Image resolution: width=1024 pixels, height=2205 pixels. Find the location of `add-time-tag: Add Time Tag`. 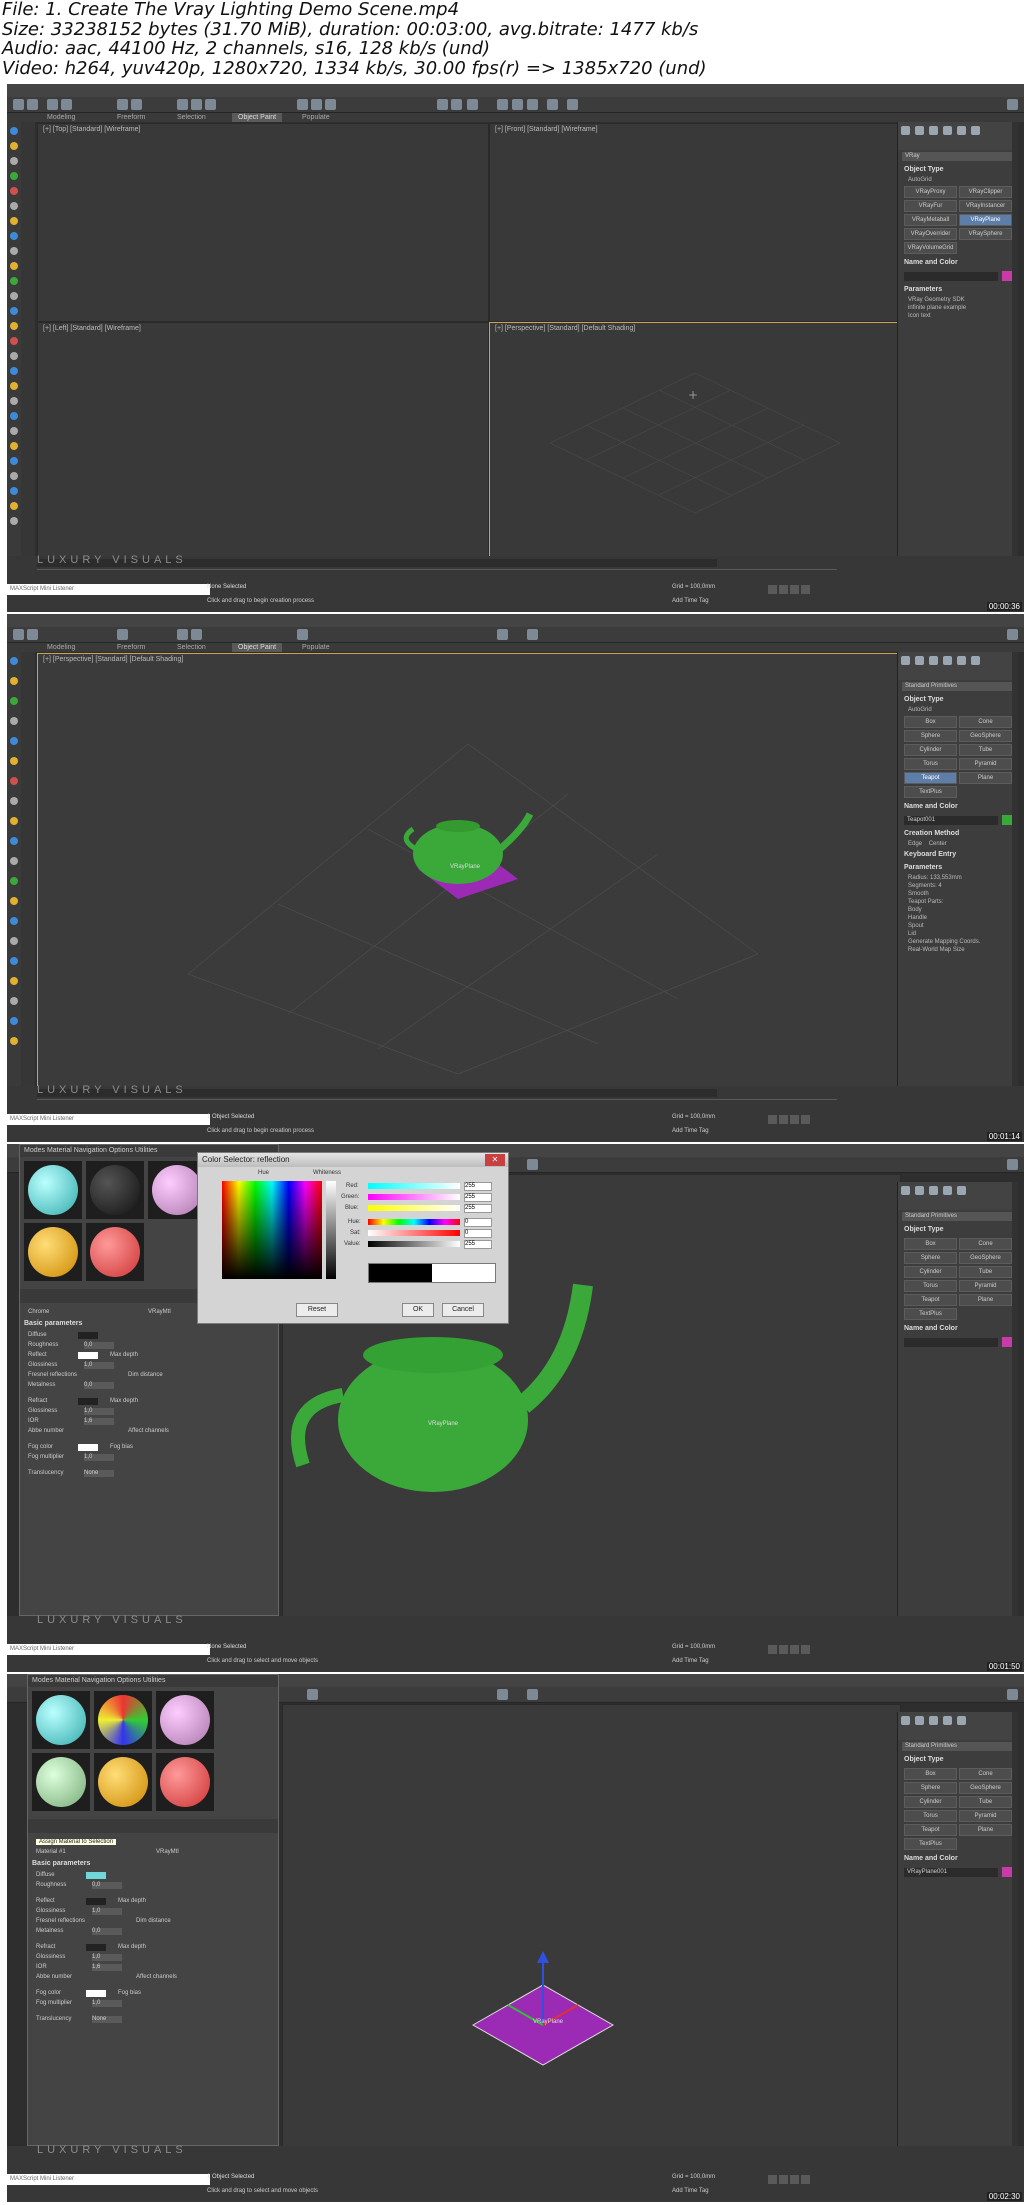

add-time-tag: Add Time Tag is located at coordinates (690, 1131).